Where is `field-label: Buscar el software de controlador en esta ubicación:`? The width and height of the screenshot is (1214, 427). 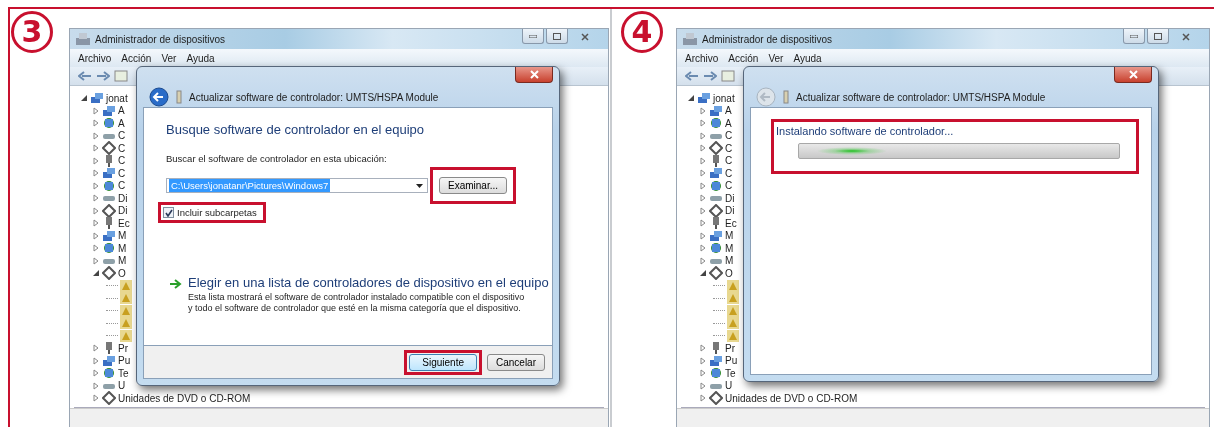 field-label: Buscar el software de controlador en esta ubicación: is located at coordinates (277, 158).